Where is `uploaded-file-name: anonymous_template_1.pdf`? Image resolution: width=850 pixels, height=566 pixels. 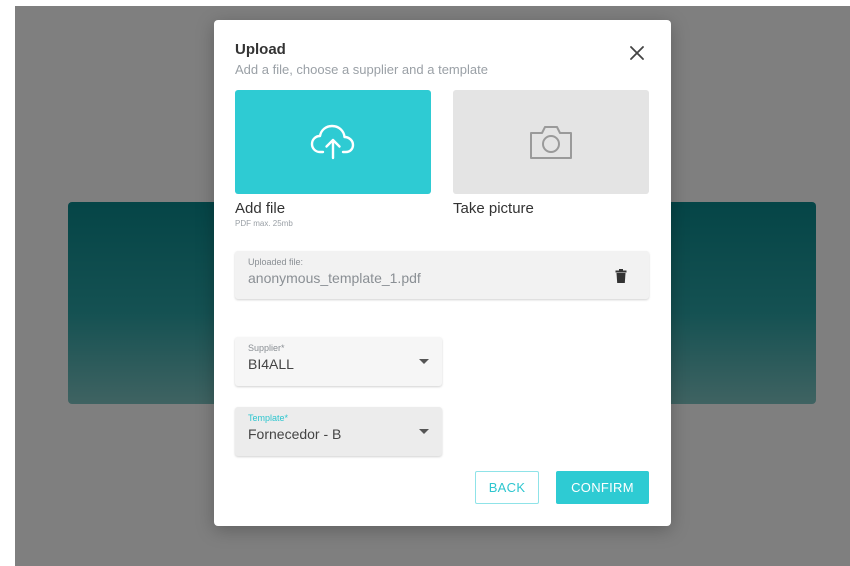 uploaded-file-name: anonymous_template_1.pdf is located at coordinates (334, 278).